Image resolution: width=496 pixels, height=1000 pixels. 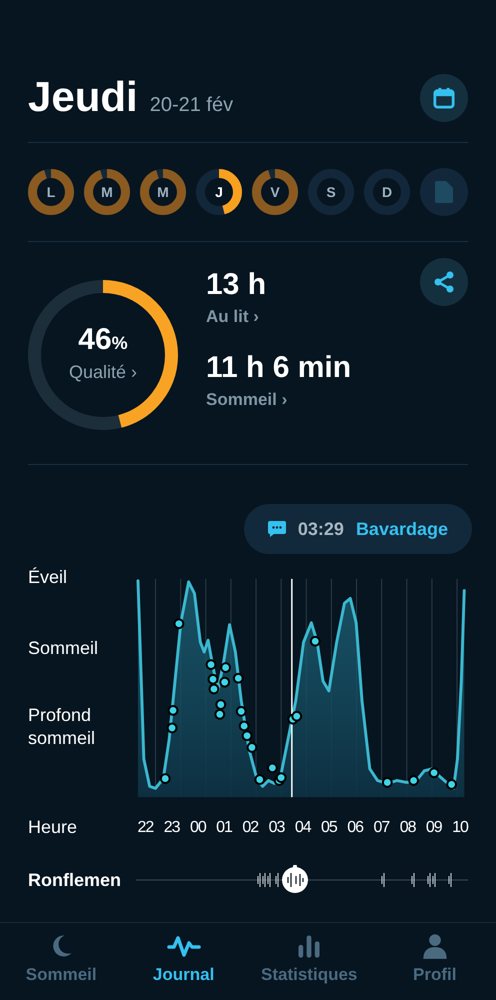 What do you see at coordinates (279, 368) in the screenshot?
I see `stat-value: 11 h 6 min` at bounding box center [279, 368].